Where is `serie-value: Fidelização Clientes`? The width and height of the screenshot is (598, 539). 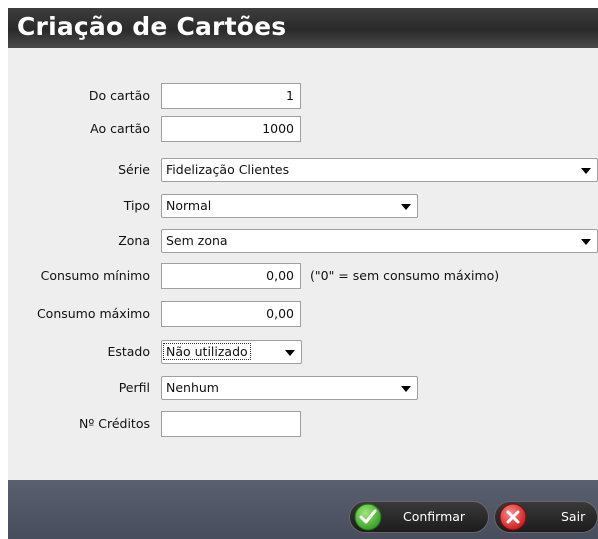
serie-value: Fidelização Clientes is located at coordinates (228, 169).